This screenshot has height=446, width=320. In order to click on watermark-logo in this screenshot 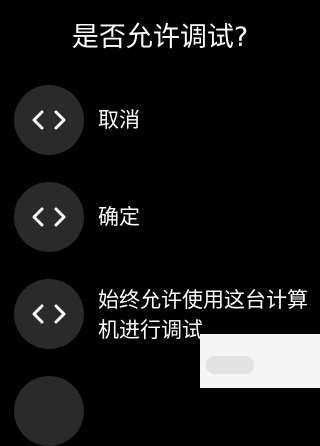, I will do `click(230, 365)`.